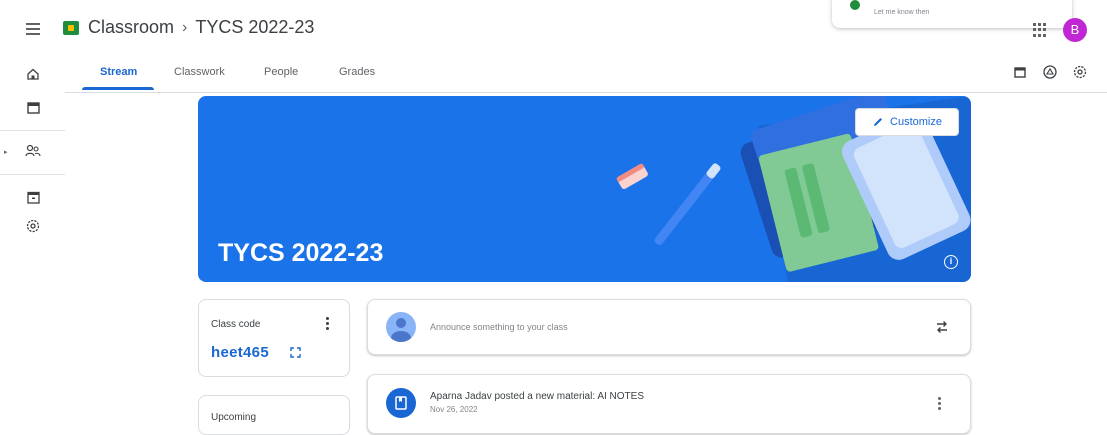 This screenshot has width=1107, height=435. What do you see at coordinates (236, 324) in the screenshot?
I see `class-code-label: Class code` at bounding box center [236, 324].